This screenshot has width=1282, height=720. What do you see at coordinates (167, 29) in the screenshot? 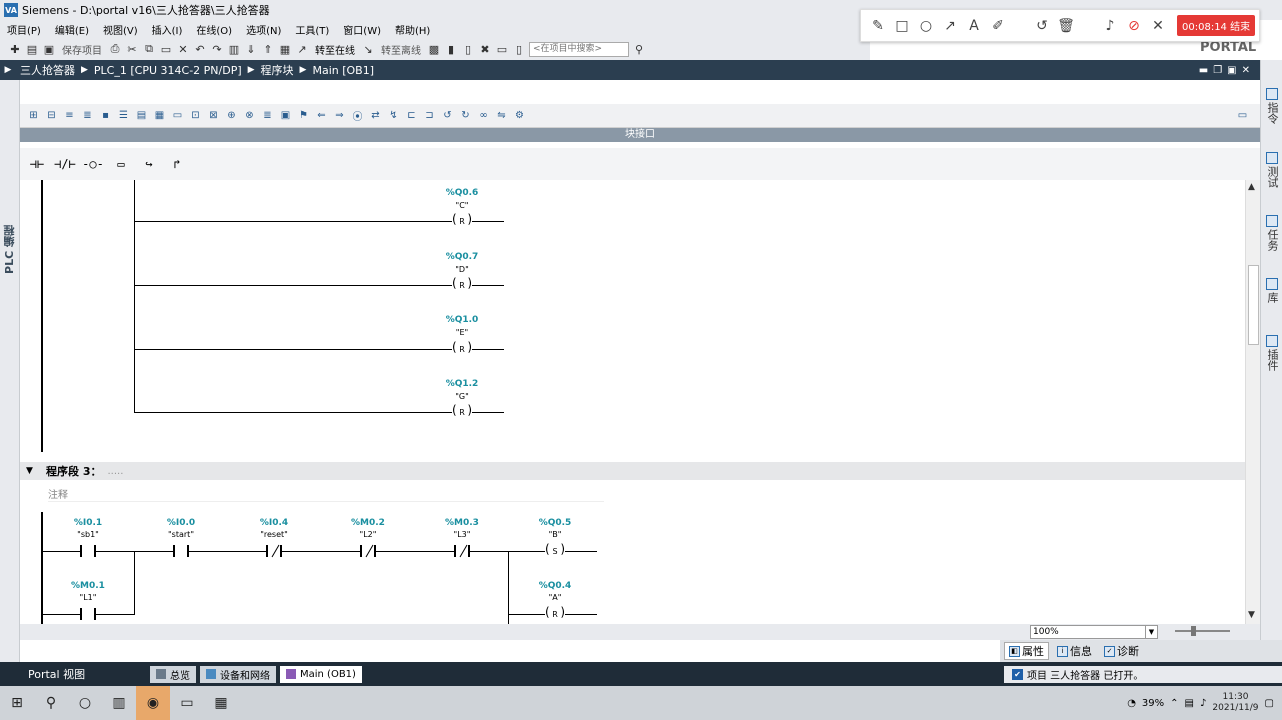
I see `menu-insert: 插入(I)` at bounding box center [167, 29].